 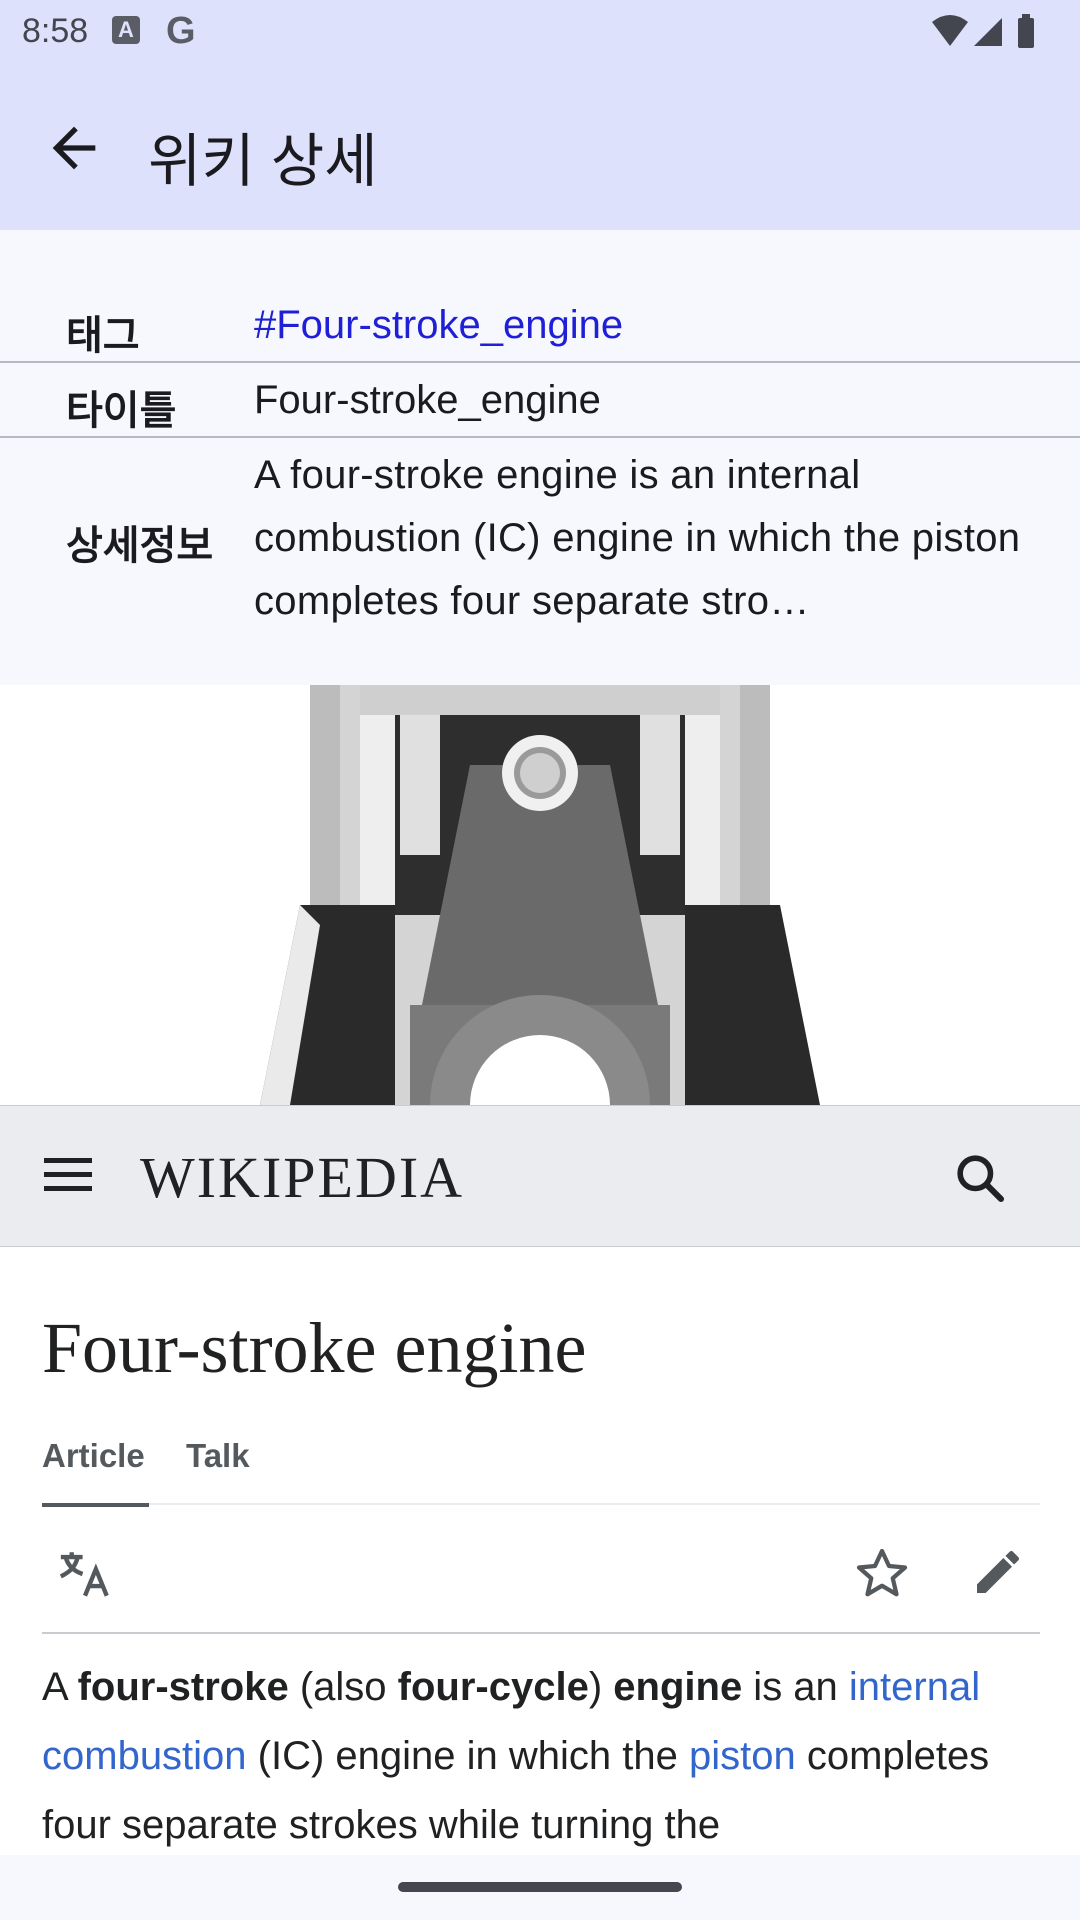 I want to click on signal-icon, so click(x=988, y=32).